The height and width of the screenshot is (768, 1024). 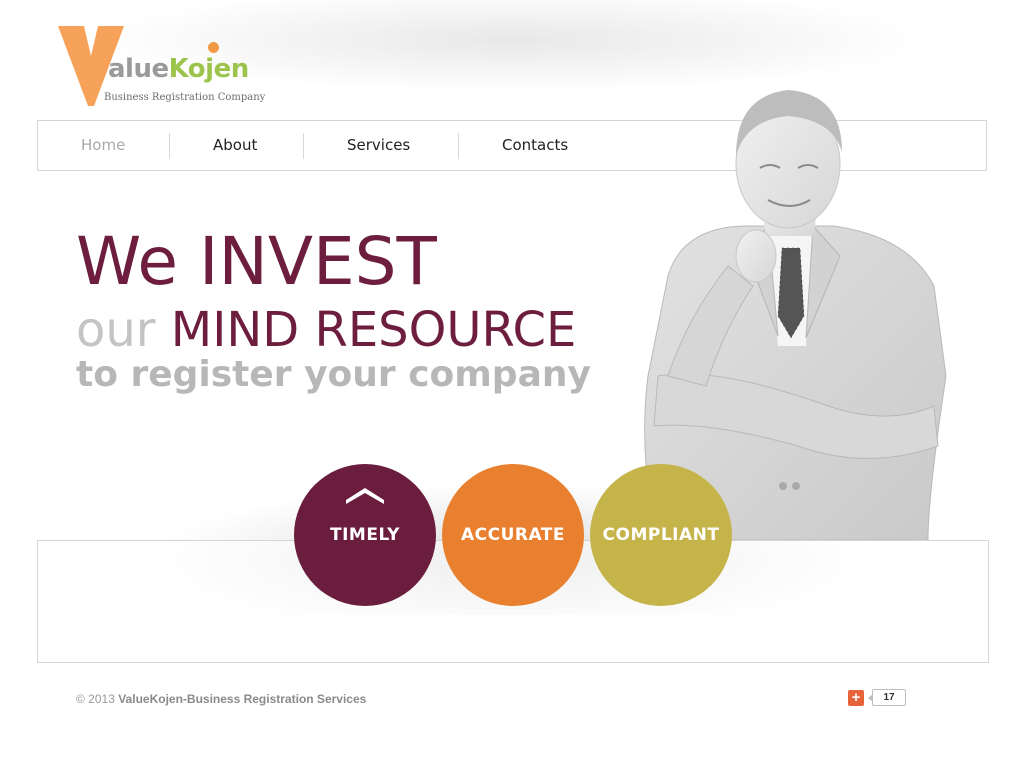 What do you see at coordinates (887, 697) in the screenshot?
I see `share-count-badge: 17` at bounding box center [887, 697].